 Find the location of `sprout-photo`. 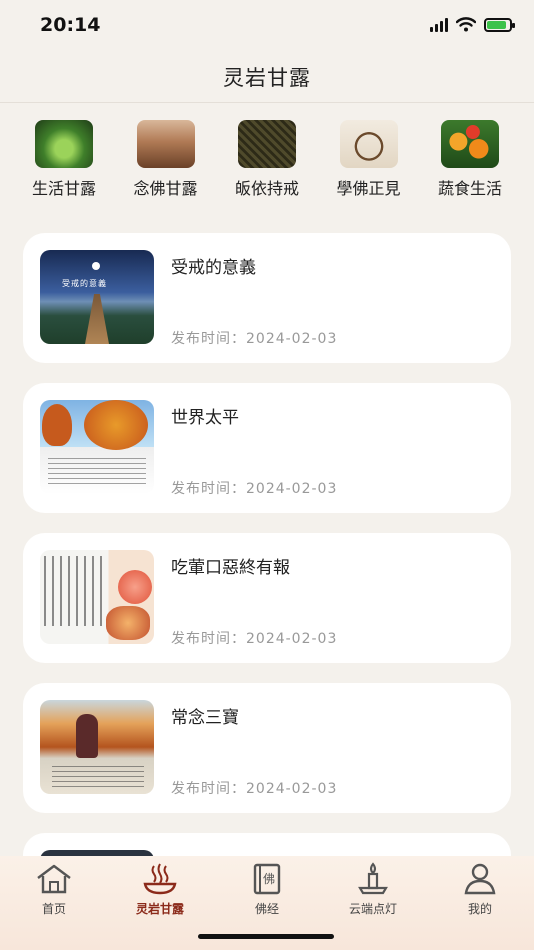

sprout-photo is located at coordinates (64, 144).